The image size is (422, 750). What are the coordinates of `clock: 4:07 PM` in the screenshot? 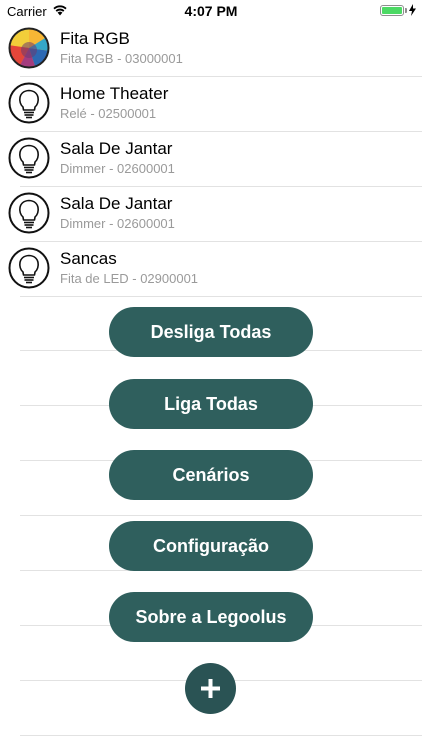 It's located at (211, 11).